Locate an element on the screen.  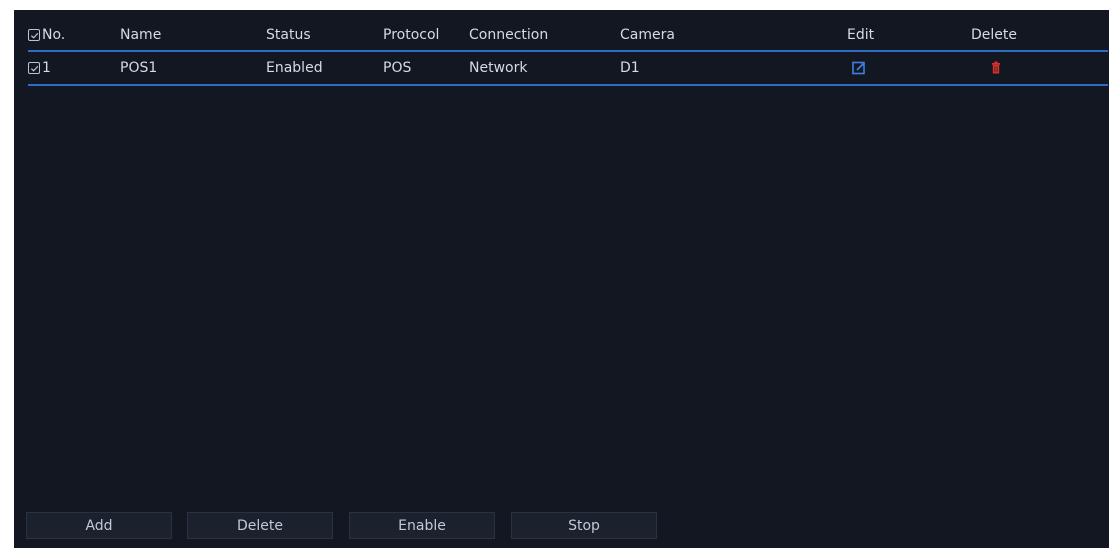
row-camera: D1 is located at coordinates (630, 68).